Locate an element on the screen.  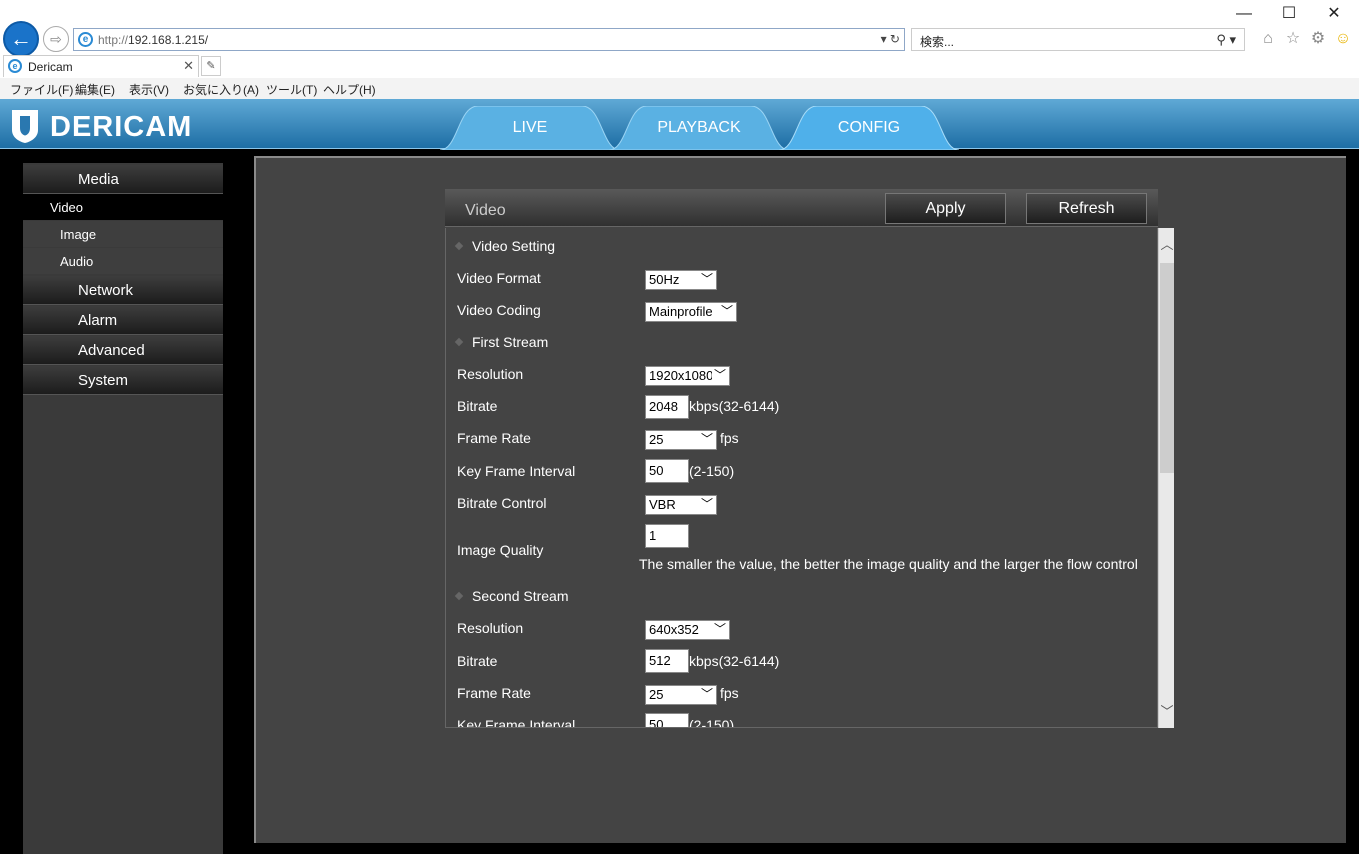
search-icon: ⚲ ▾ is located at coordinates (1226, 40).